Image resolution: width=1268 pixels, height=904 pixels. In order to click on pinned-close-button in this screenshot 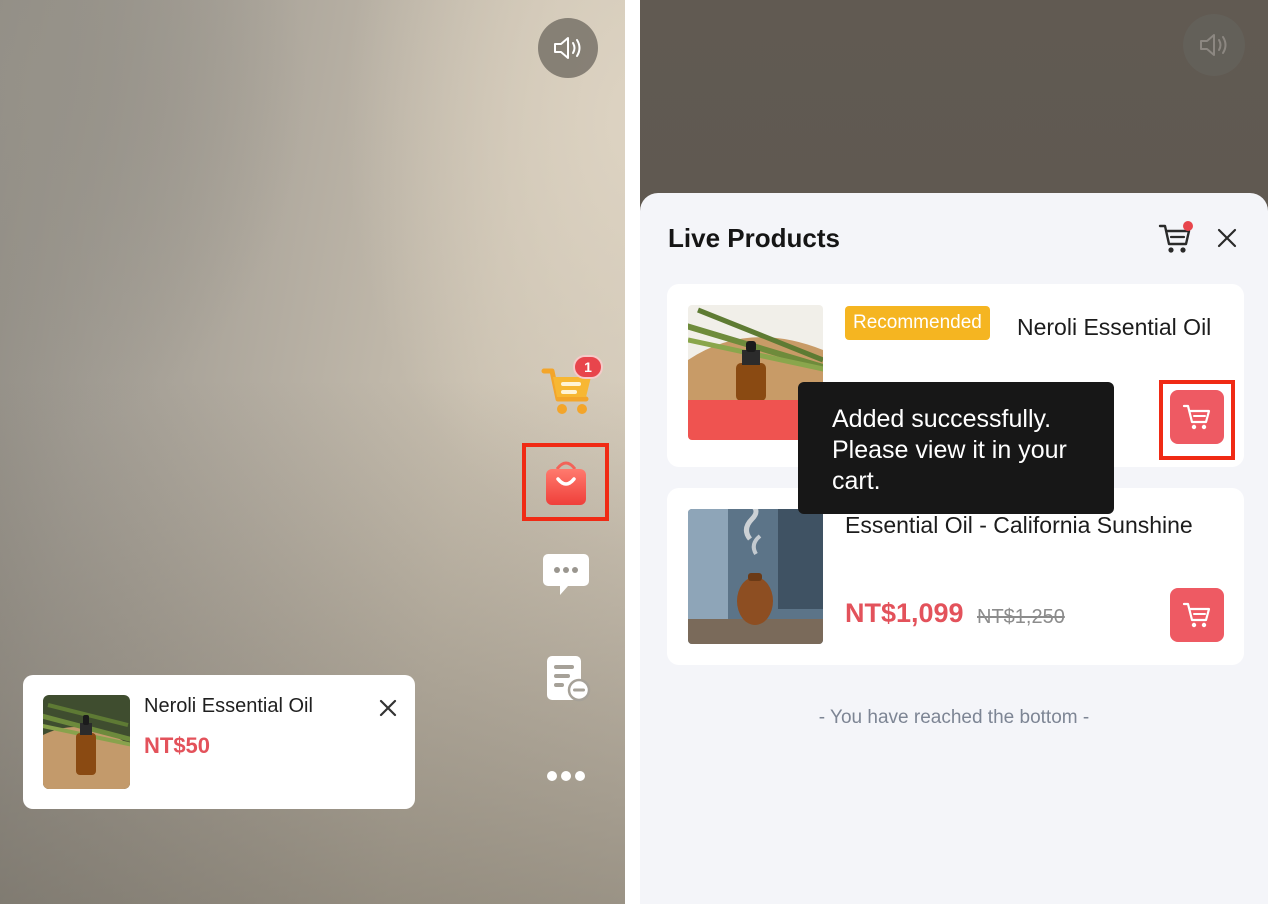, I will do `click(388, 708)`.